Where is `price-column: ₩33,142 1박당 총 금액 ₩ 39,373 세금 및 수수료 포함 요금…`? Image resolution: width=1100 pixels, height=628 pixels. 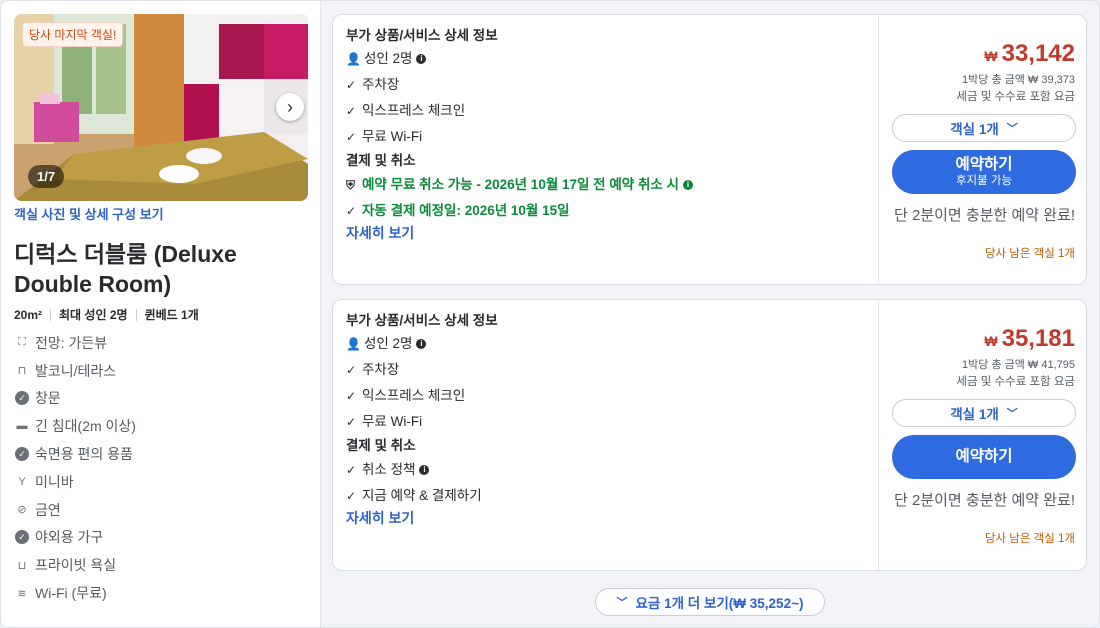
price-column: ₩33,142 1박당 총 금액 ₩ 39,373 세금 및 수수료 포함 요금… is located at coordinates (983, 149).